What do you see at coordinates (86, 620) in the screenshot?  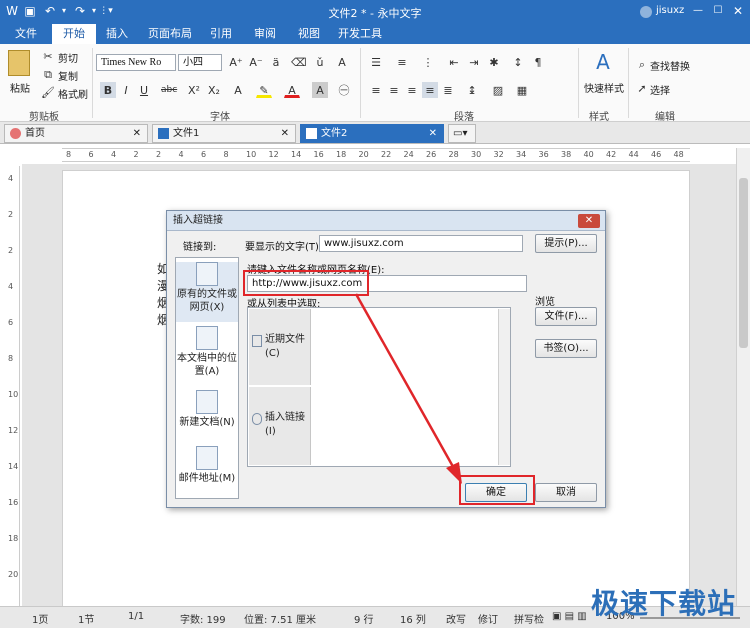 I see `status-section: 1节` at bounding box center [86, 620].